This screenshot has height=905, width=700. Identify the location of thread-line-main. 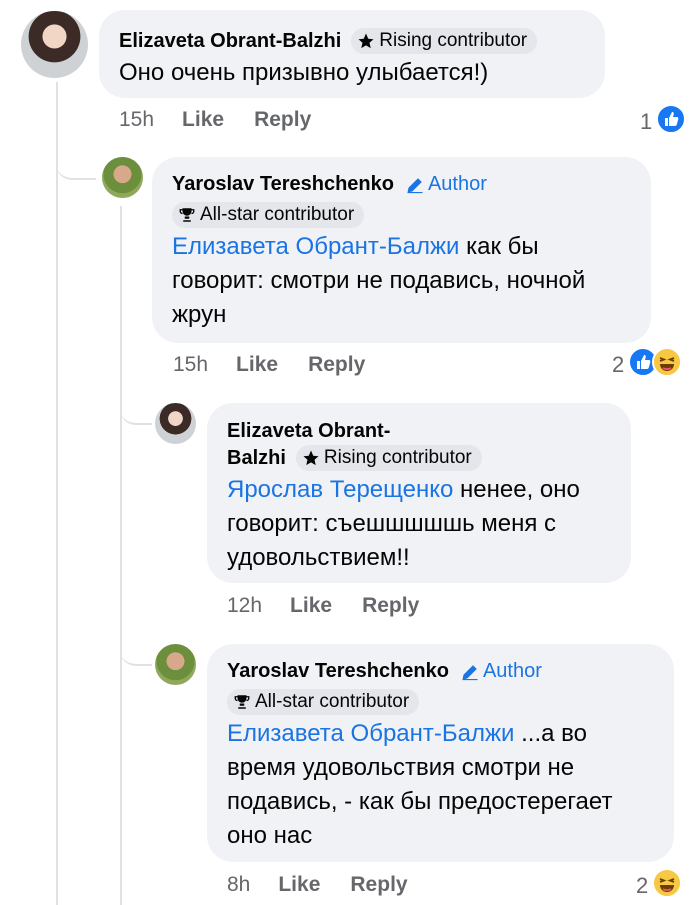
(57, 493).